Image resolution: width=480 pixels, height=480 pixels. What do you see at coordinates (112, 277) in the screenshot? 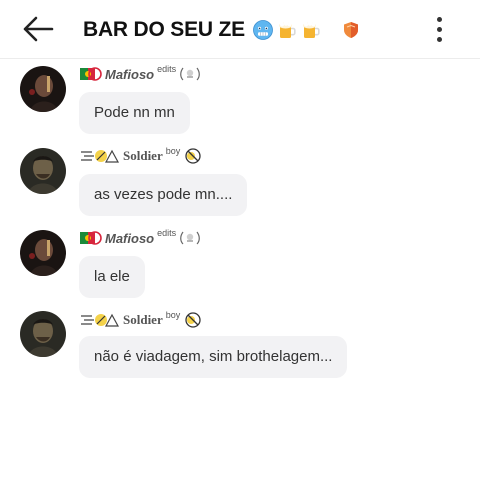
I see `message-bubble: la ele` at bounding box center [112, 277].